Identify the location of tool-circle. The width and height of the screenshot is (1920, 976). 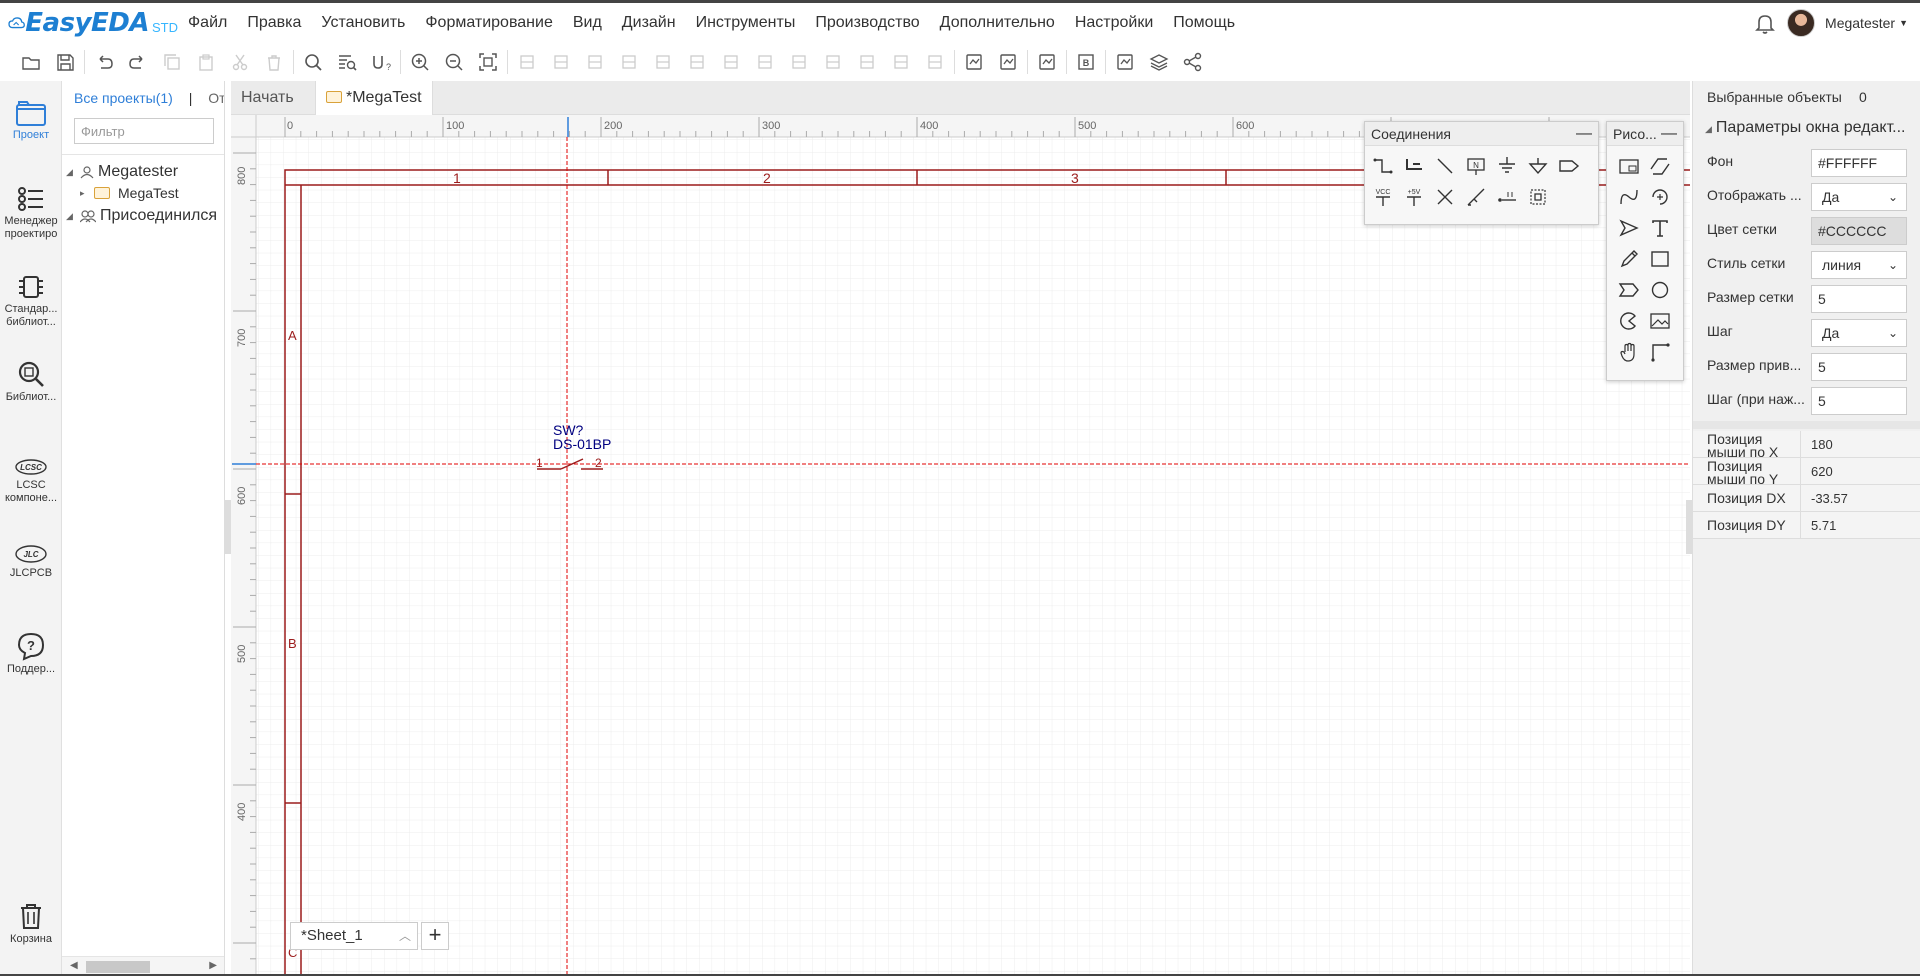
(1659, 289).